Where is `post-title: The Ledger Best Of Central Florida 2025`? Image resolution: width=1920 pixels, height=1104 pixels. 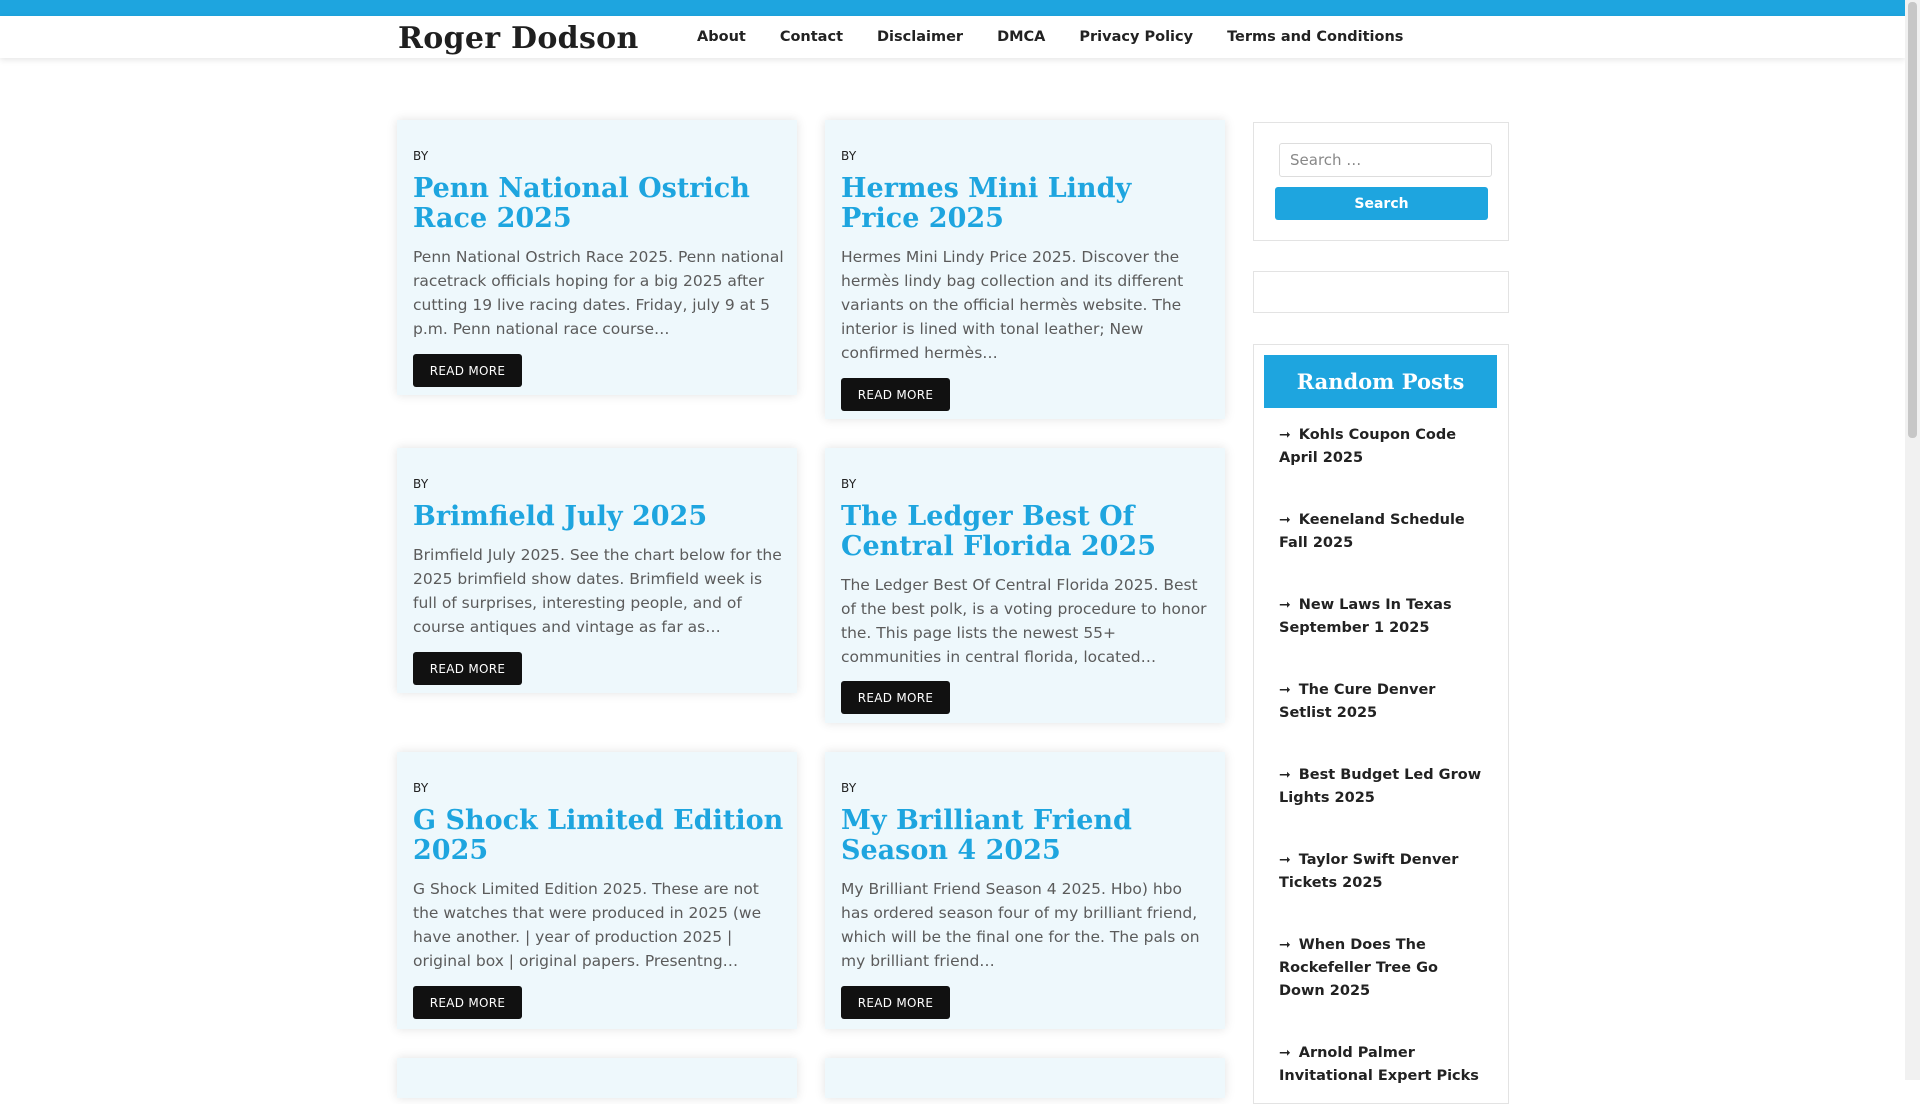
post-title: The Ledger Best Of Central Florida 2025 is located at coordinates (1027, 532).